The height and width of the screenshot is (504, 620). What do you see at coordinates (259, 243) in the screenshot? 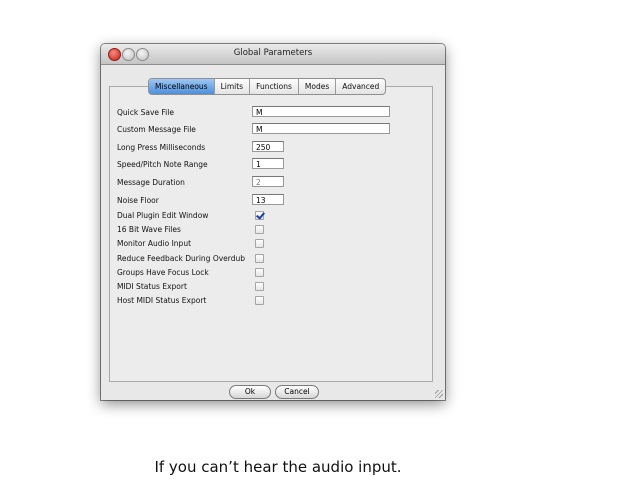
I see `monitor-audio-input-checkbox` at bounding box center [259, 243].